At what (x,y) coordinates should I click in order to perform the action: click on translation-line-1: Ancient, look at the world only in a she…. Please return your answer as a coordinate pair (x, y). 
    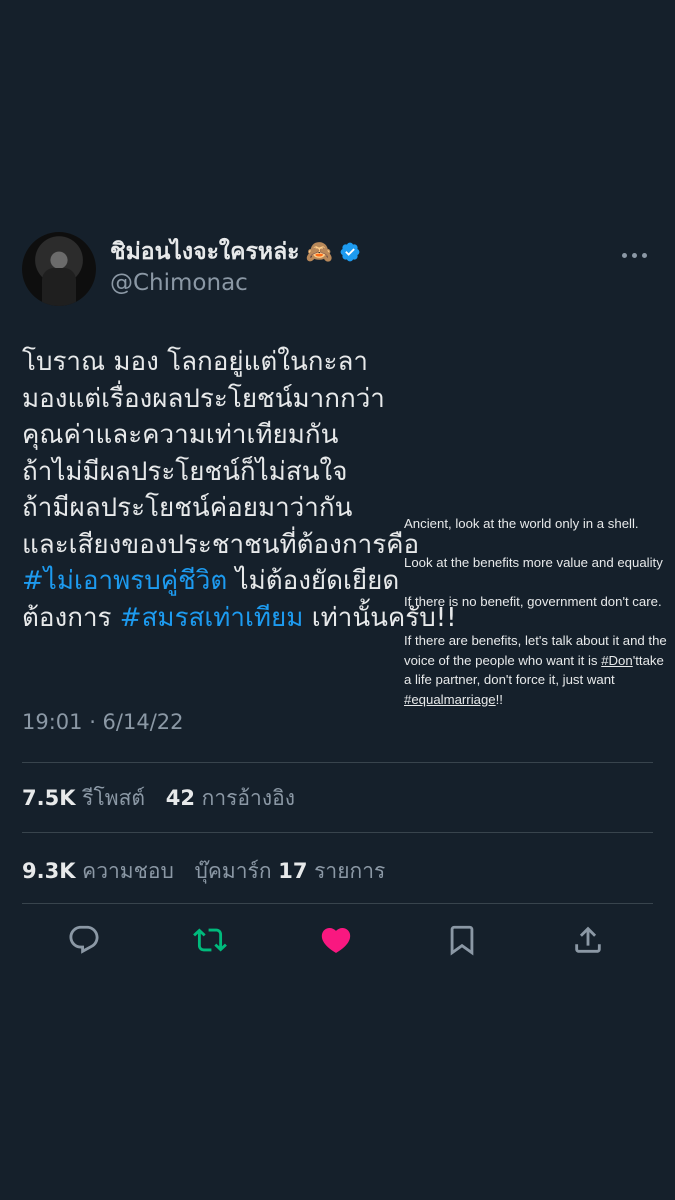
    Looking at the image, I should click on (521, 523).